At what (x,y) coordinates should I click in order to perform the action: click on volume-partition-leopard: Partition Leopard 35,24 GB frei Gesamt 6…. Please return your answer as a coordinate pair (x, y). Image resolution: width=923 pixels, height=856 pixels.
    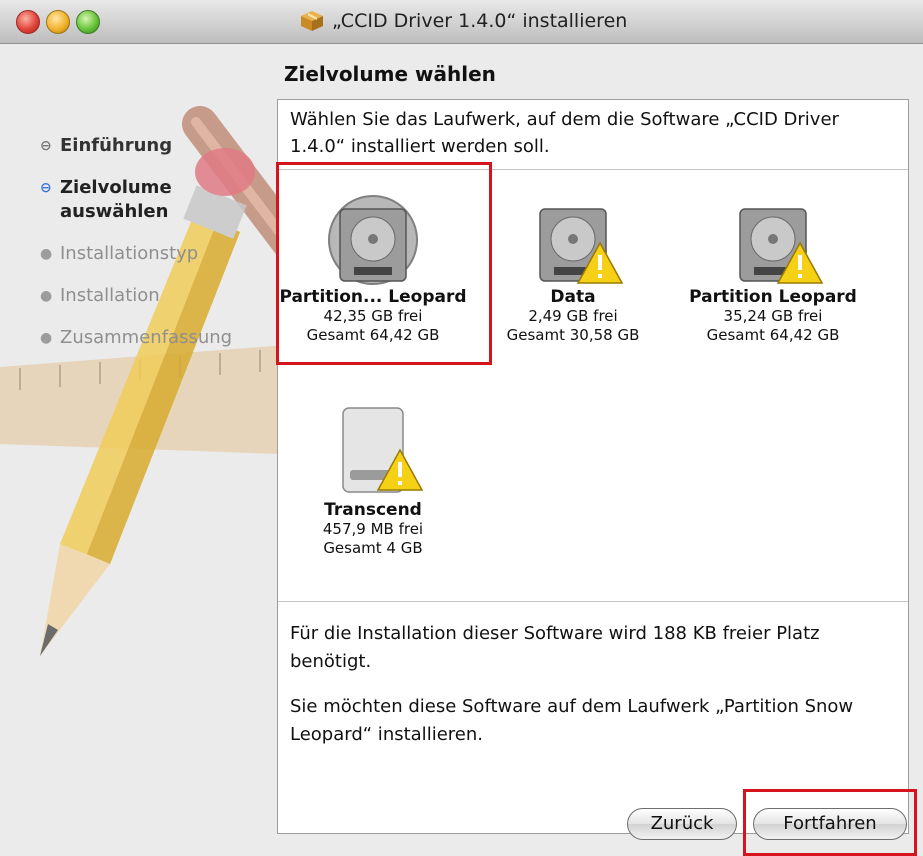
    Looking at the image, I should click on (773, 270).